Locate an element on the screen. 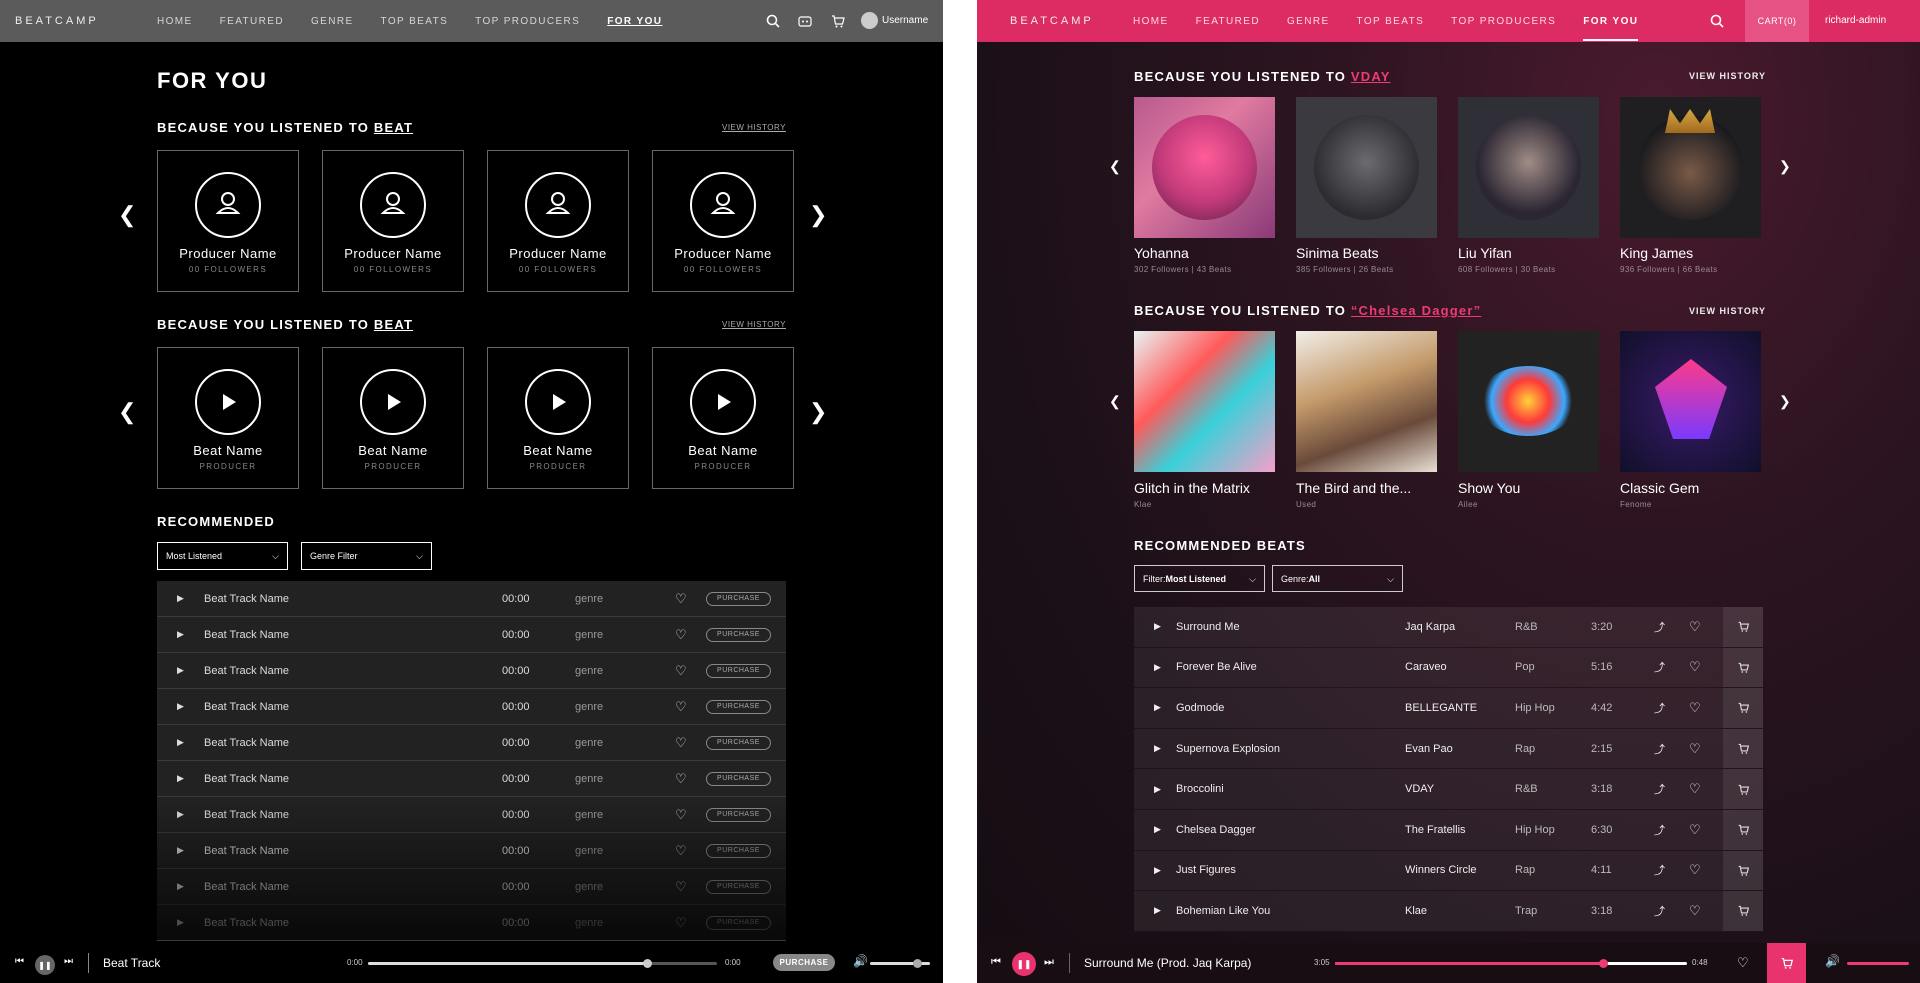  table-row: ▶ Bohemian Like You Klae Trap 3:18 ⤴ ♡ is located at coordinates (1448, 911).